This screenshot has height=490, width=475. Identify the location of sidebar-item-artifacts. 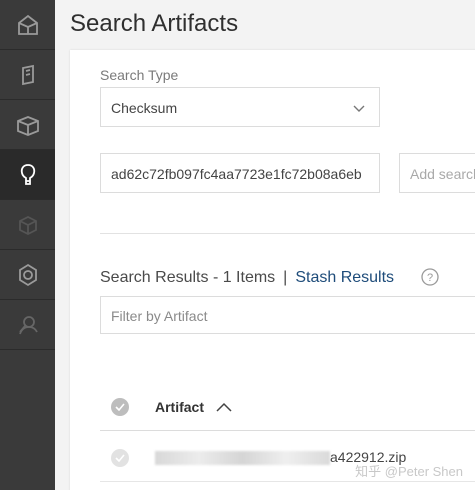
(27, 75).